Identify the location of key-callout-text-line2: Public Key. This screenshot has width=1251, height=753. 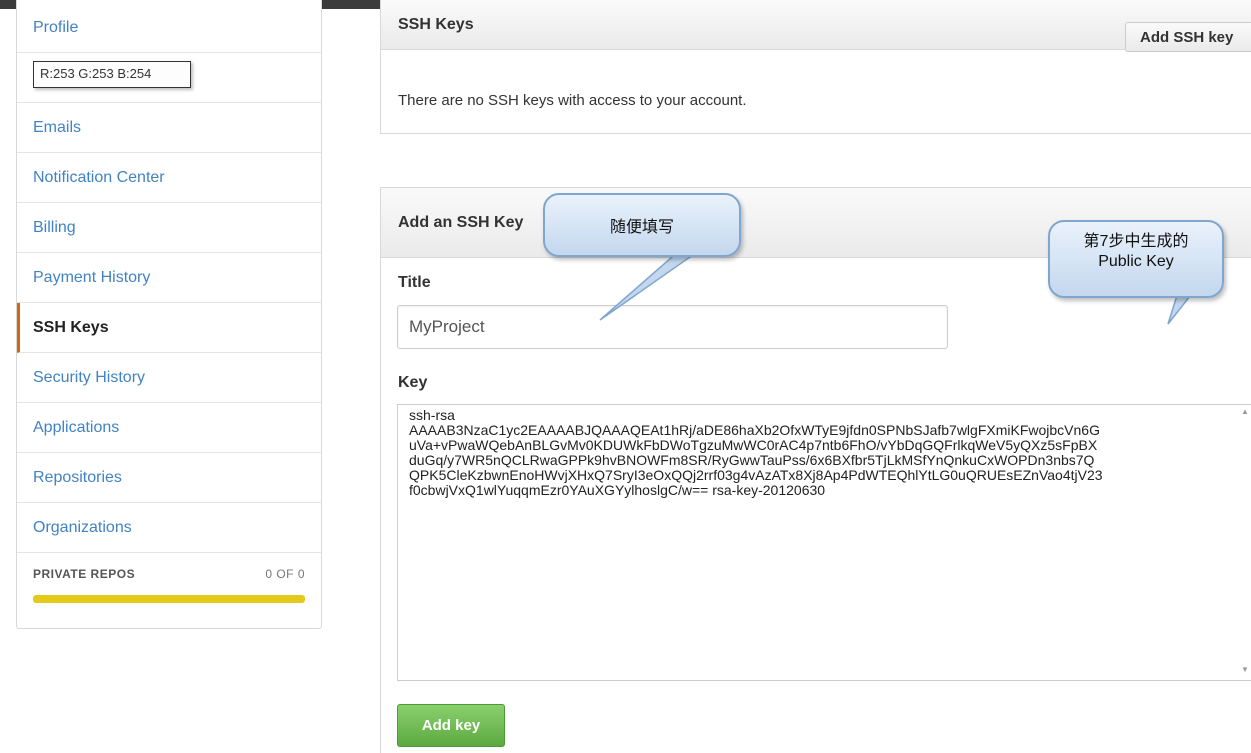
(1136, 261).